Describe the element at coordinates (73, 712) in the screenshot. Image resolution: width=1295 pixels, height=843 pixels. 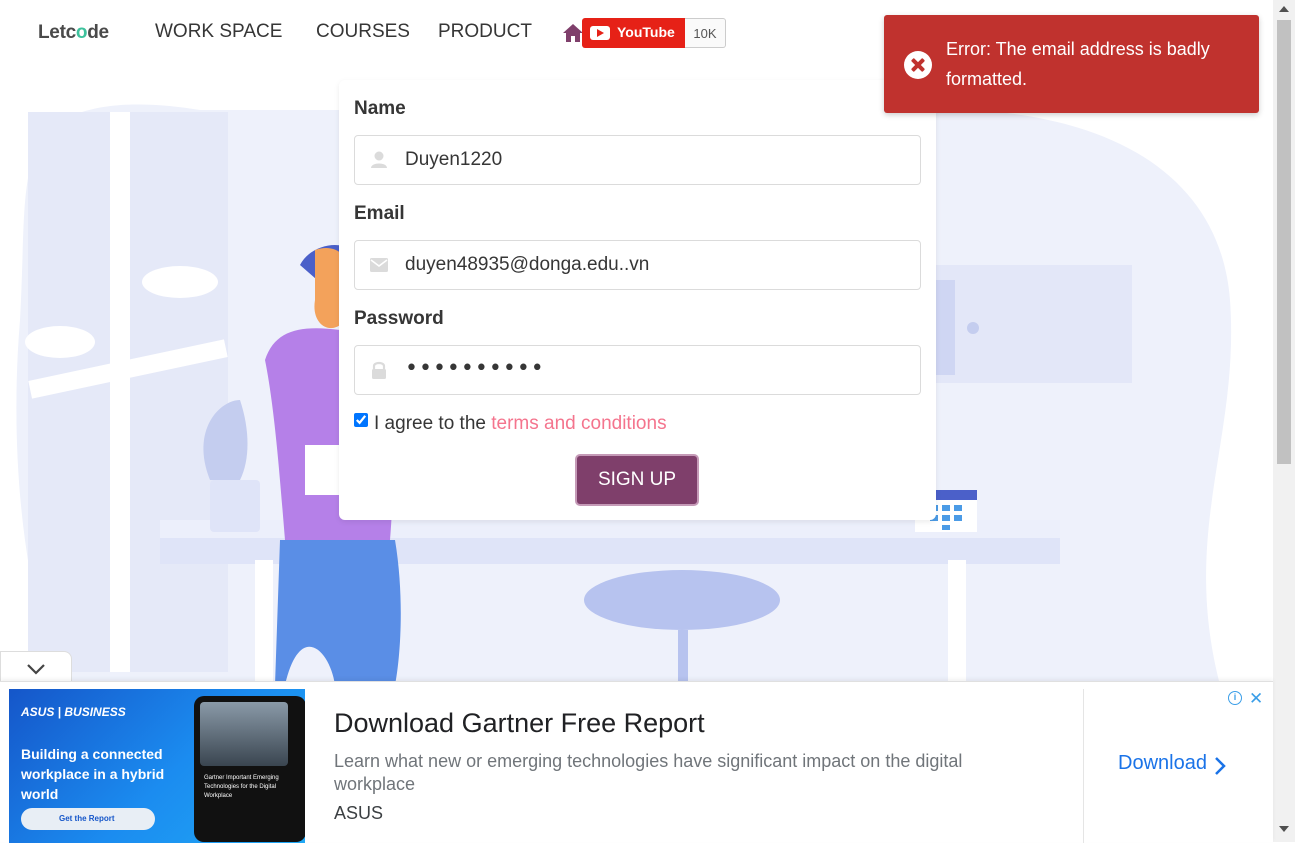
I see `ad-image-brand: ASUS | BUSINESS` at that location.